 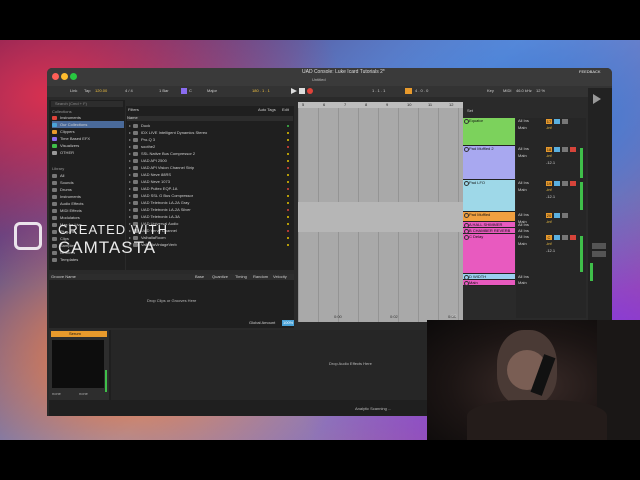 I want to click on input-route: Main, so click(x=522, y=283).